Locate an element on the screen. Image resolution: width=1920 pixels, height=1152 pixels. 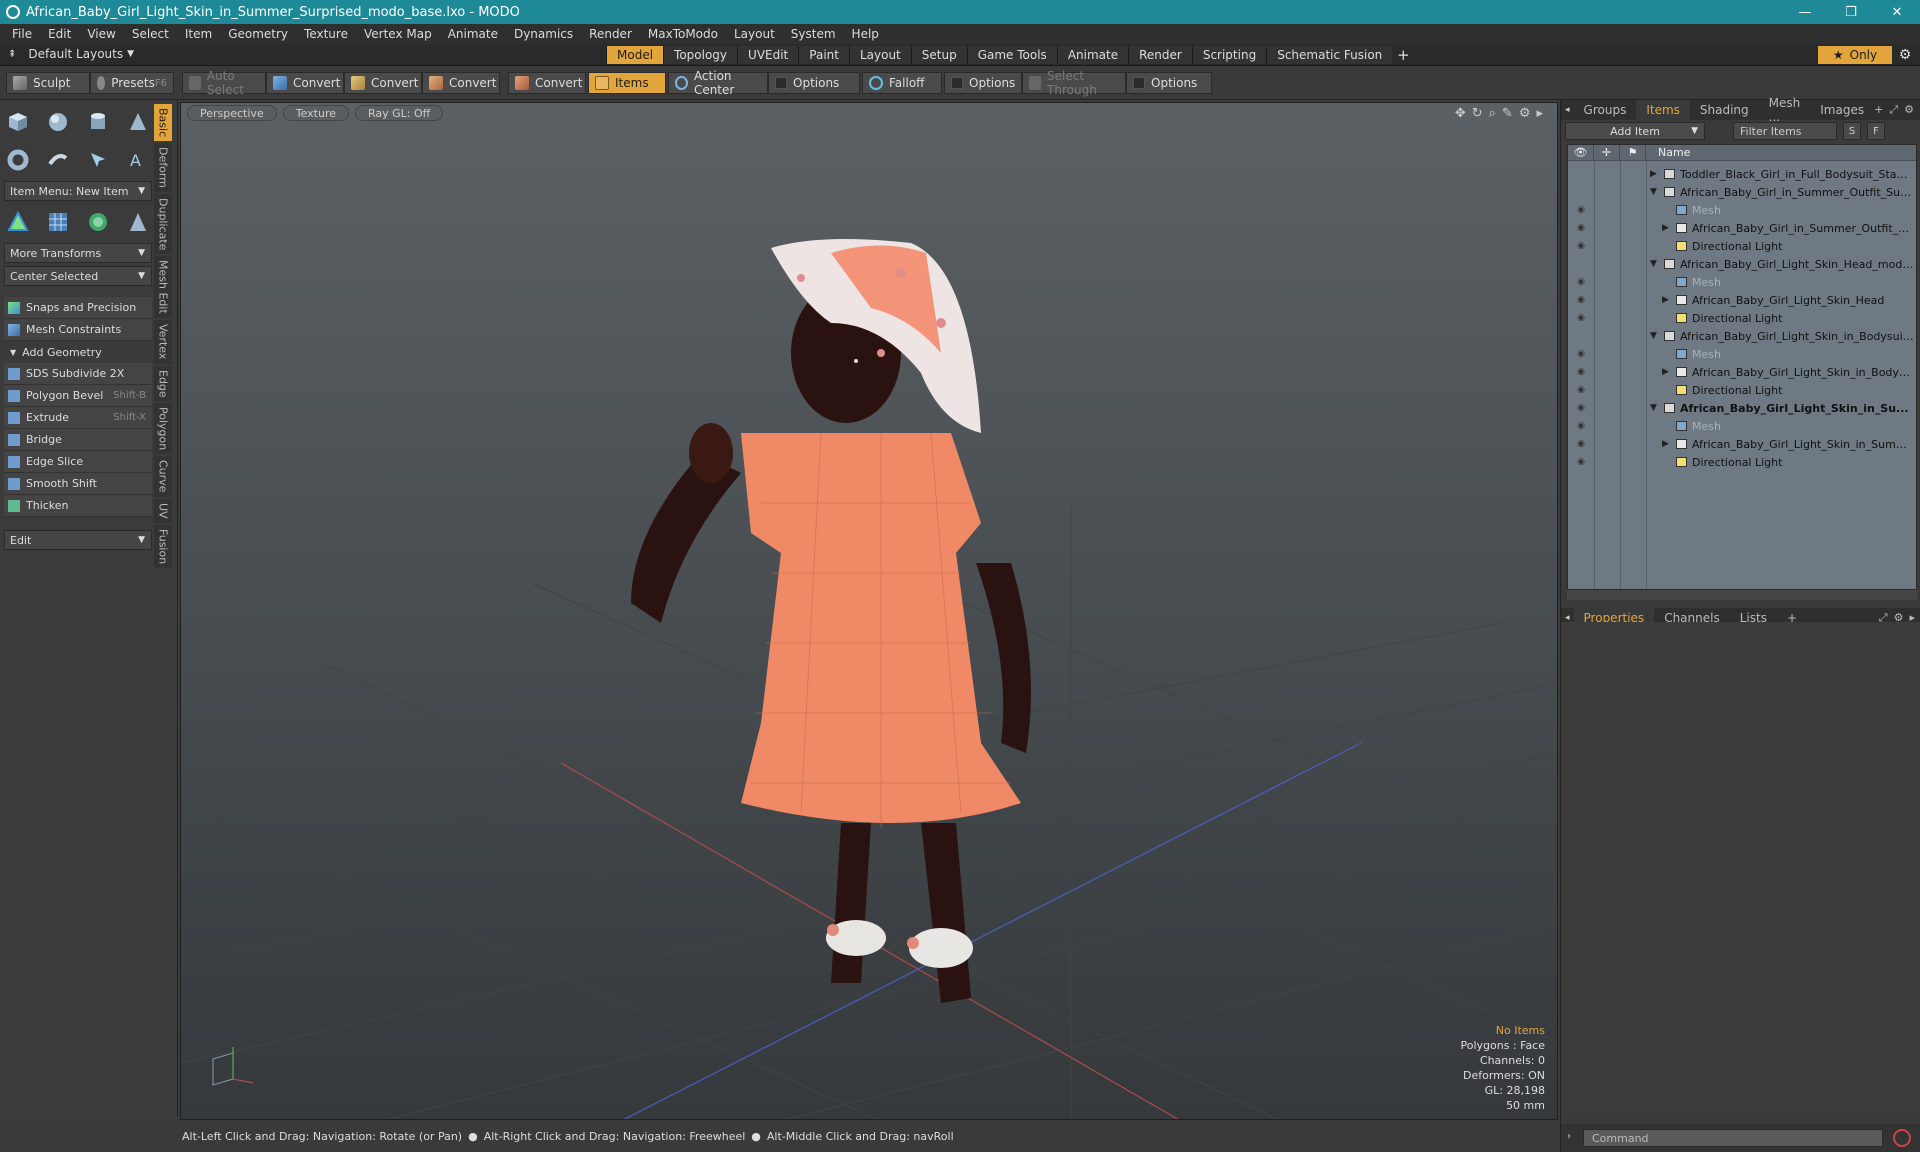
collapse-arrow-icon: ⇞ is located at coordinates (12, 54).